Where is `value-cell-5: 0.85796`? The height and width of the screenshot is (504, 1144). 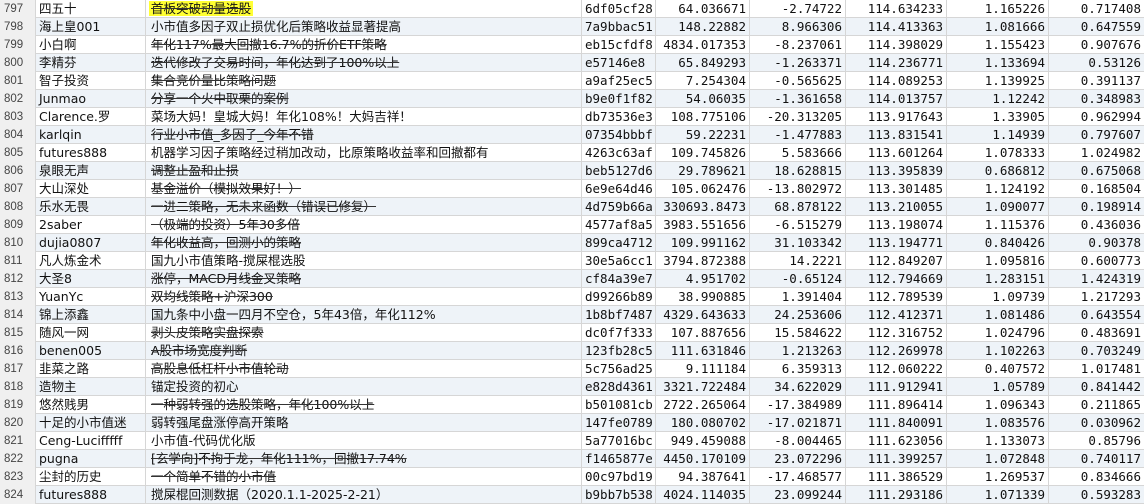 value-cell-5: 0.85796 is located at coordinates (1096, 441).